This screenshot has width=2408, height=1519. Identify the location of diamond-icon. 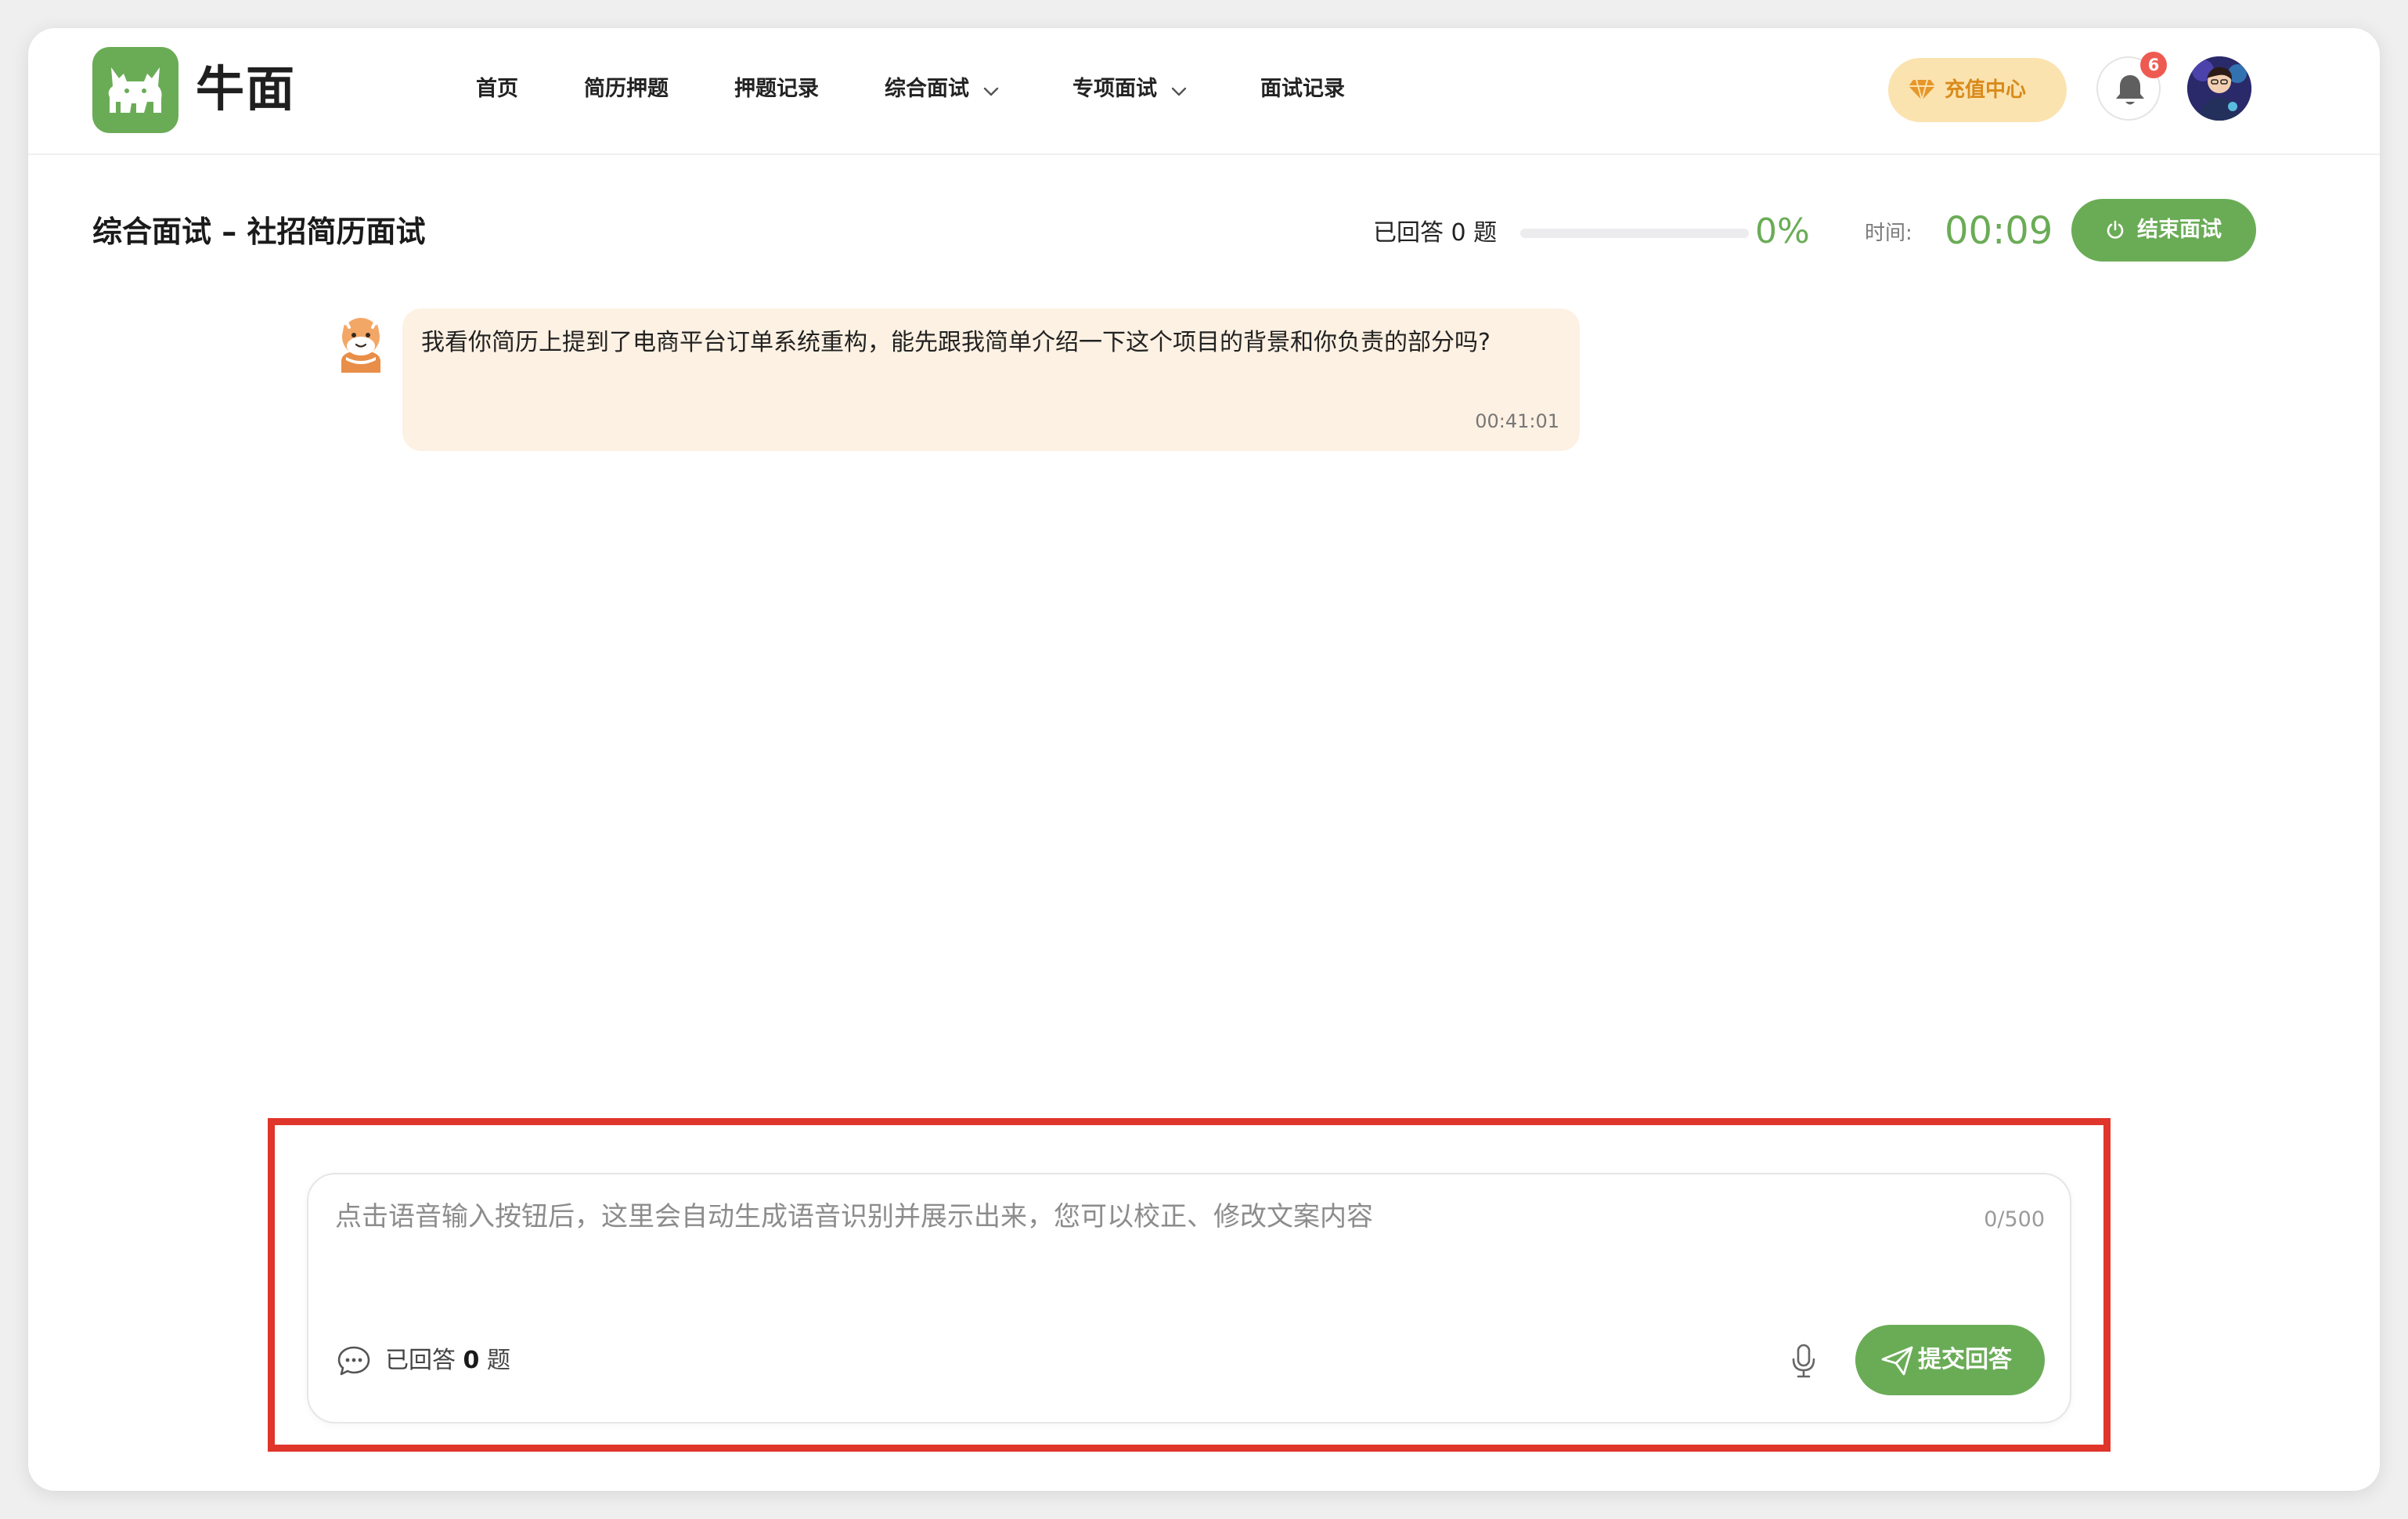
(1922, 91).